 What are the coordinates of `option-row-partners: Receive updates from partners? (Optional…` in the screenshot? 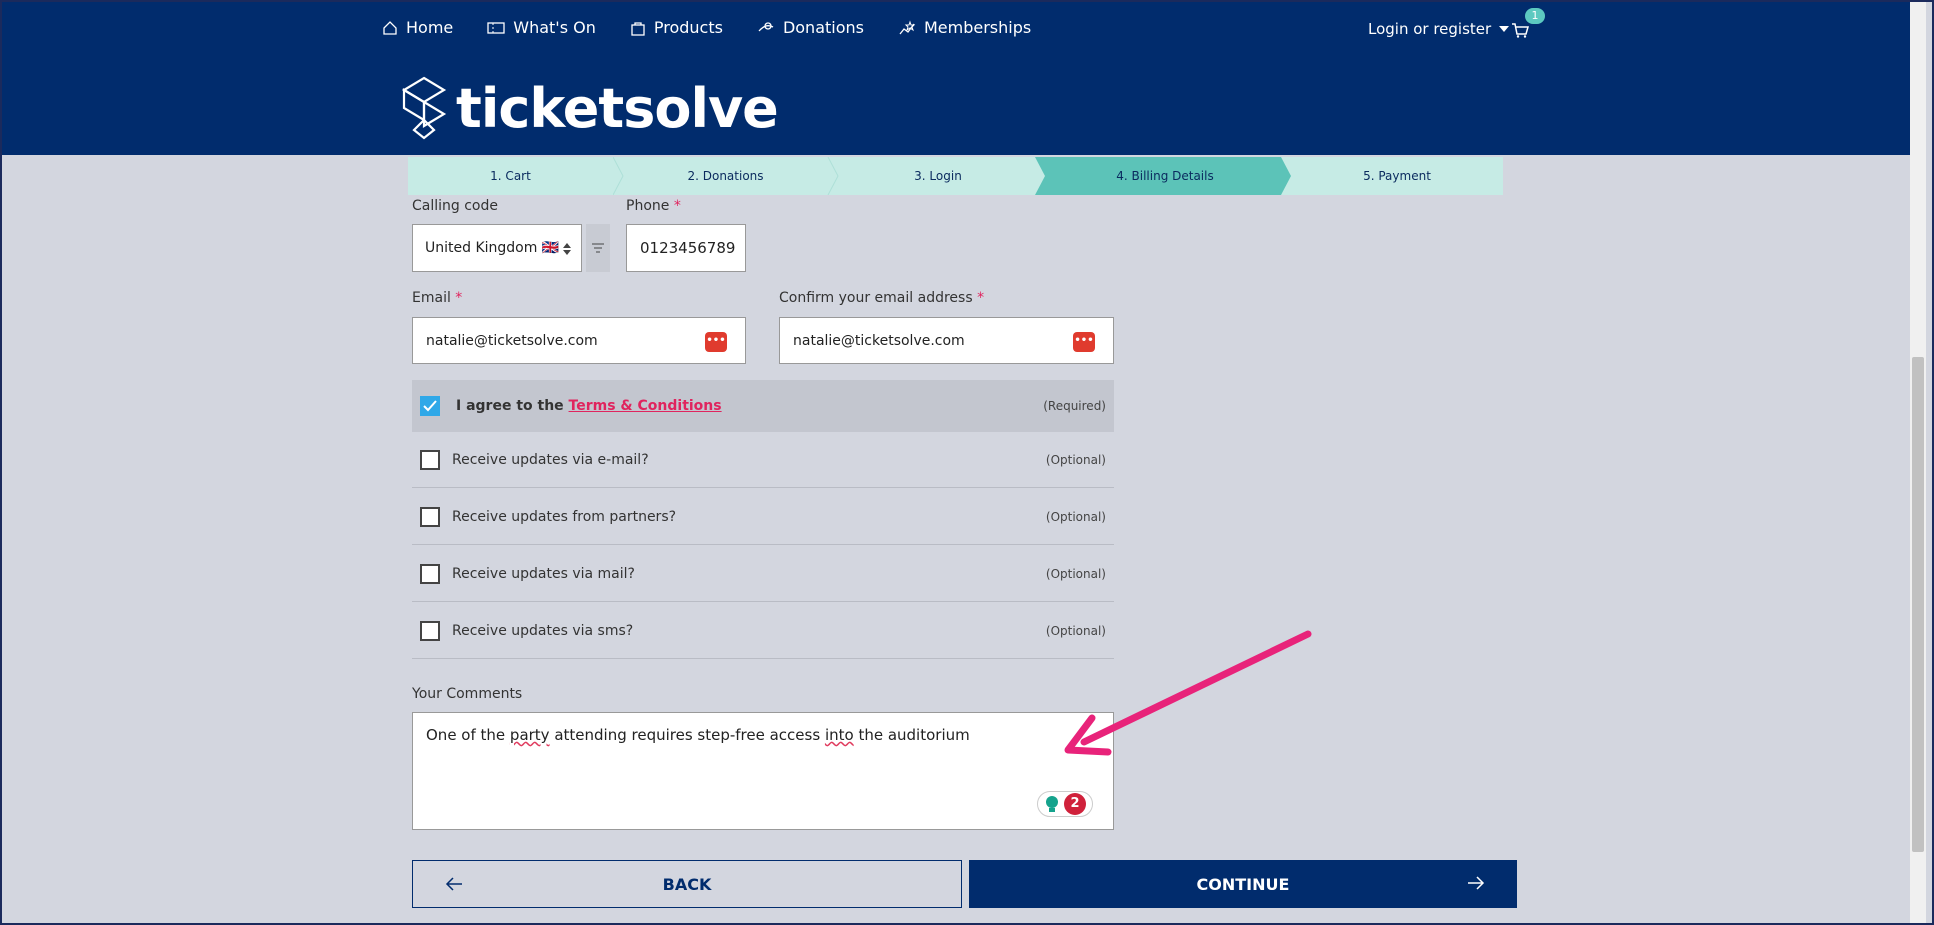 It's located at (763, 517).